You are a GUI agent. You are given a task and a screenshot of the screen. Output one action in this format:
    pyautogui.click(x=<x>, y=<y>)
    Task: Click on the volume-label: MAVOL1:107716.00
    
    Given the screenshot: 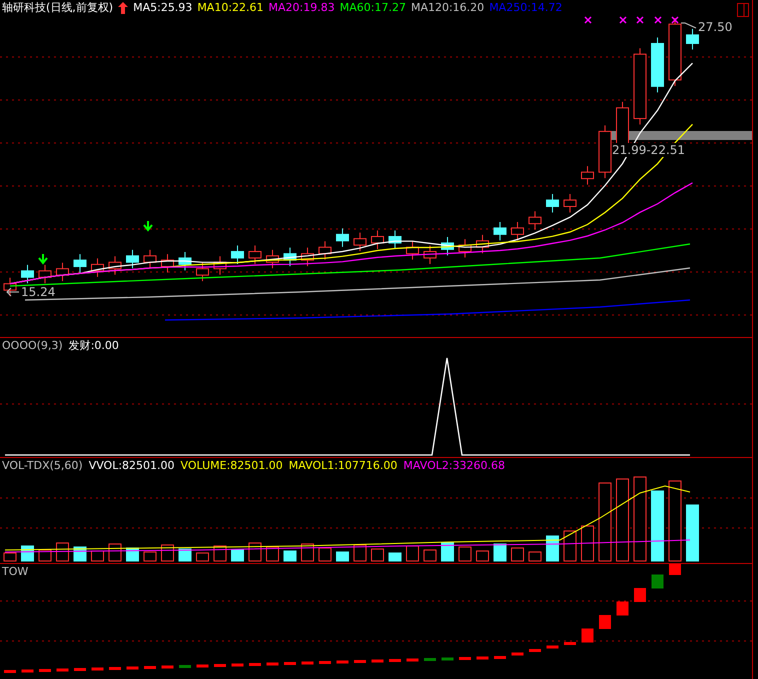 What is the action you would take?
    pyautogui.click(x=343, y=465)
    